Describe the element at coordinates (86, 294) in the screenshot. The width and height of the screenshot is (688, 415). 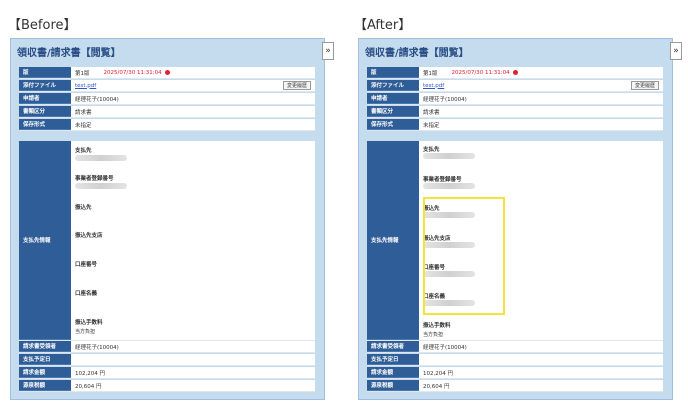
I see `field-account-name: 口座名義` at that location.